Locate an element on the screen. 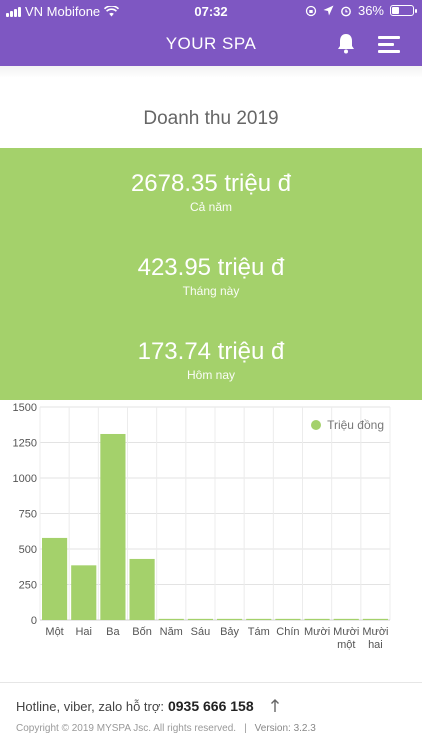 The height and width of the screenshot is (750, 422). stat-month-label: Tháng này is located at coordinates (211, 291).